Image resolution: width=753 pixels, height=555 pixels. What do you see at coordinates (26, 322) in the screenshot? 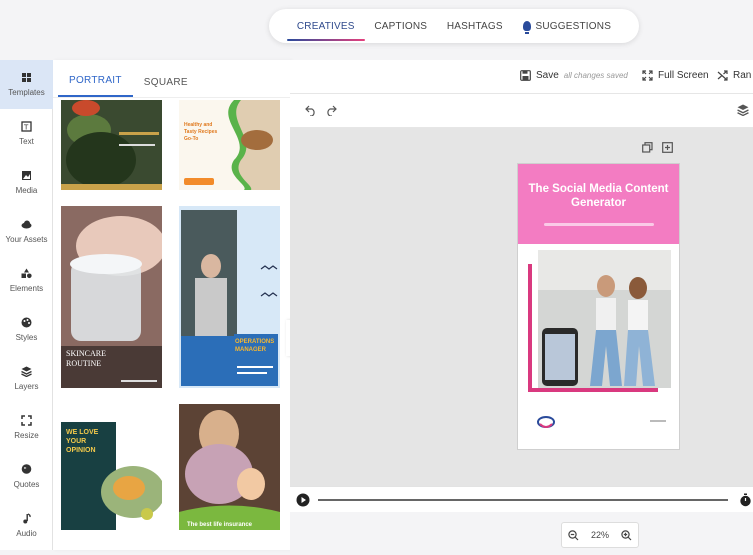
I see `palette-icon` at bounding box center [26, 322].